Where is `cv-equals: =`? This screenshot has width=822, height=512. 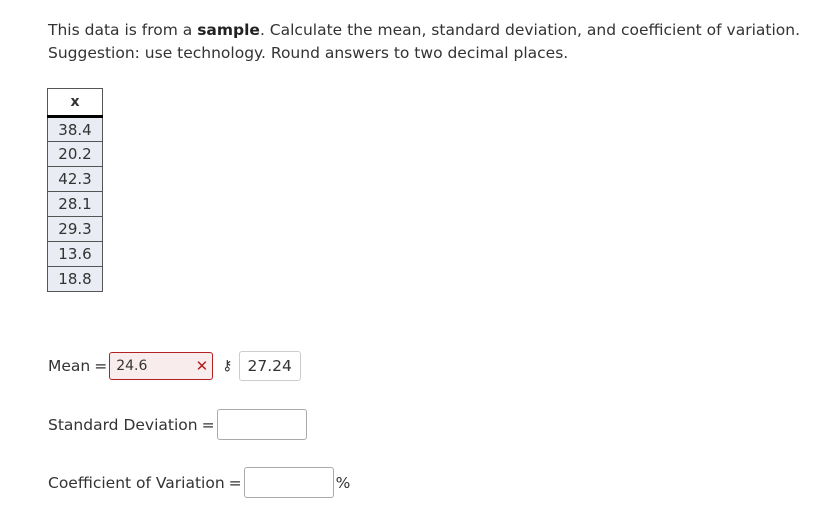
cv-equals: = is located at coordinates (235, 482).